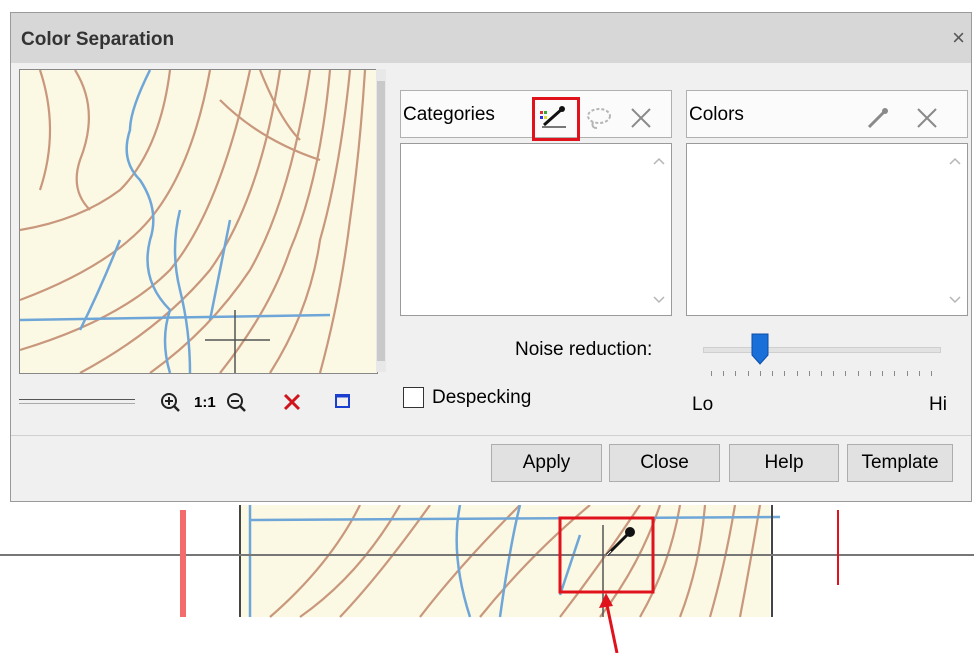 Image resolution: width=974 pixels, height=658 pixels. Describe the element at coordinates (170, 404) in the screenshot. I see `zoom-in-icon` at that location.